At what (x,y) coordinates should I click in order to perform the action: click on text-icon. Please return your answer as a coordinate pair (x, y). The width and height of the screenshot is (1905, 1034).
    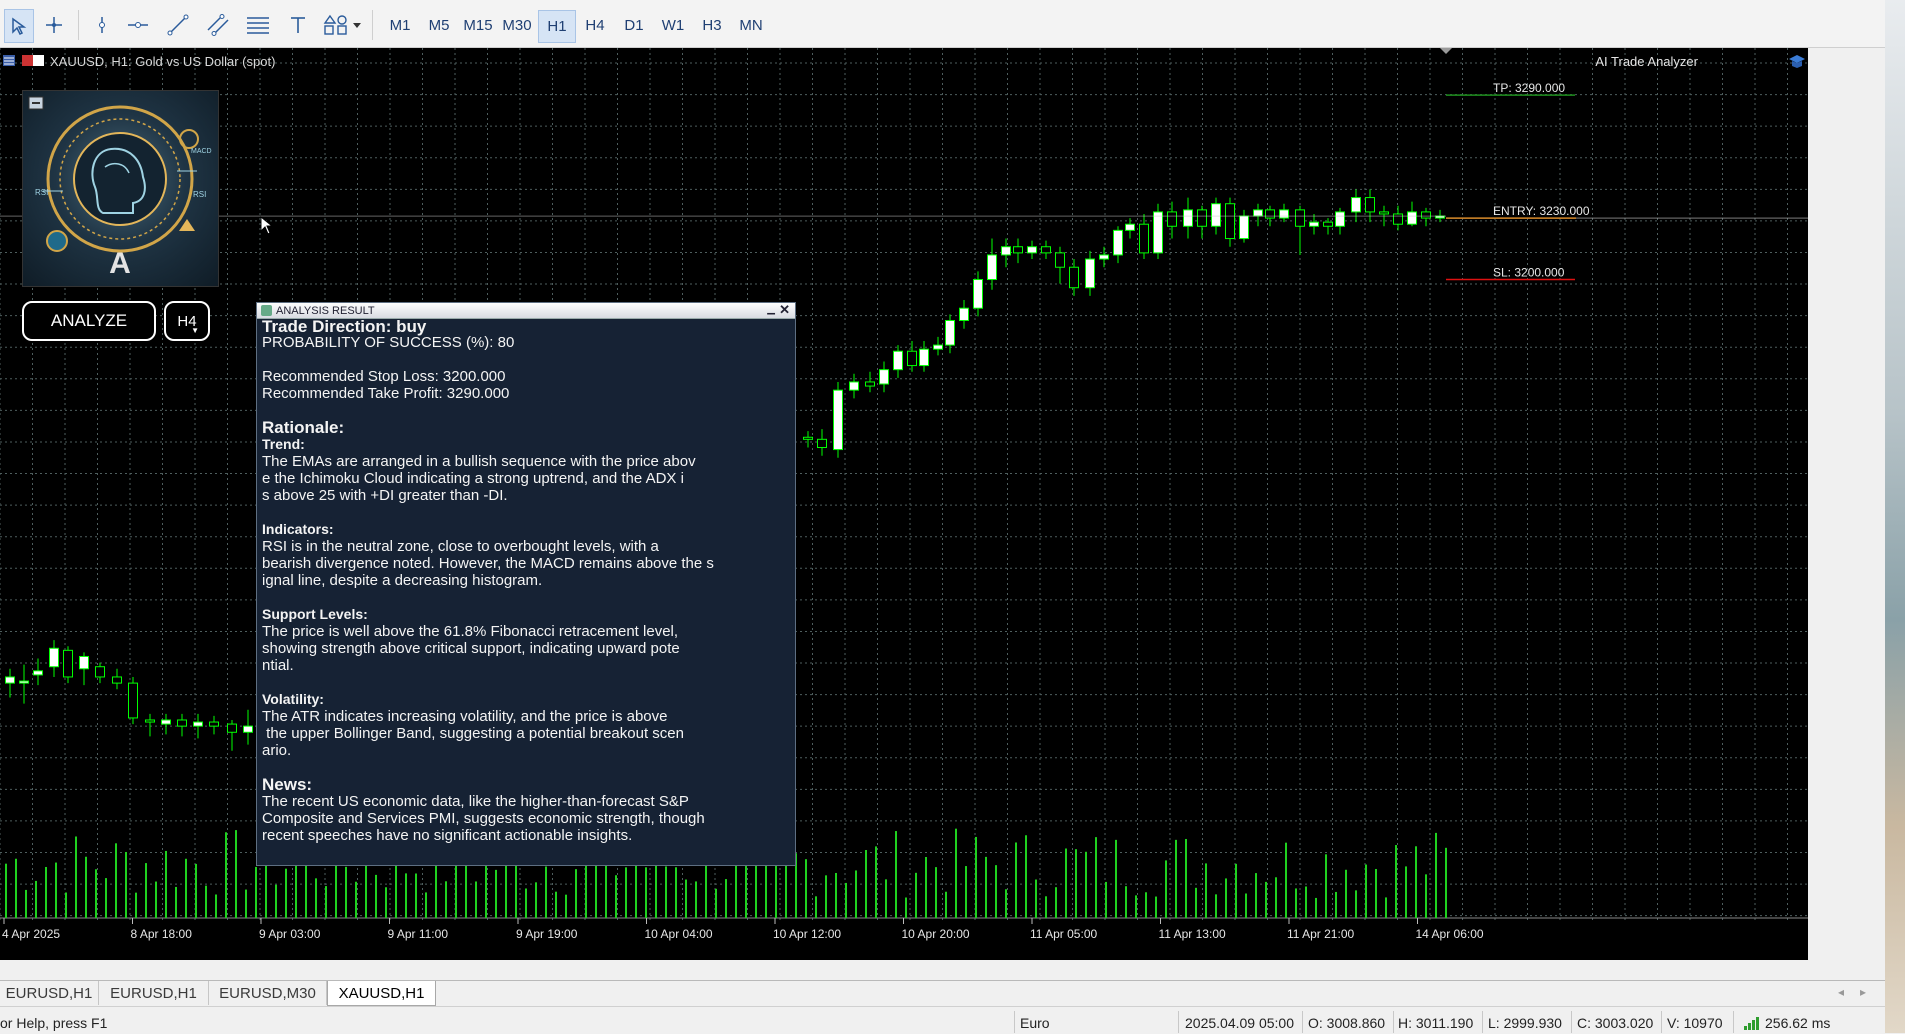
    Looking at the image, I should click on (298, 25).